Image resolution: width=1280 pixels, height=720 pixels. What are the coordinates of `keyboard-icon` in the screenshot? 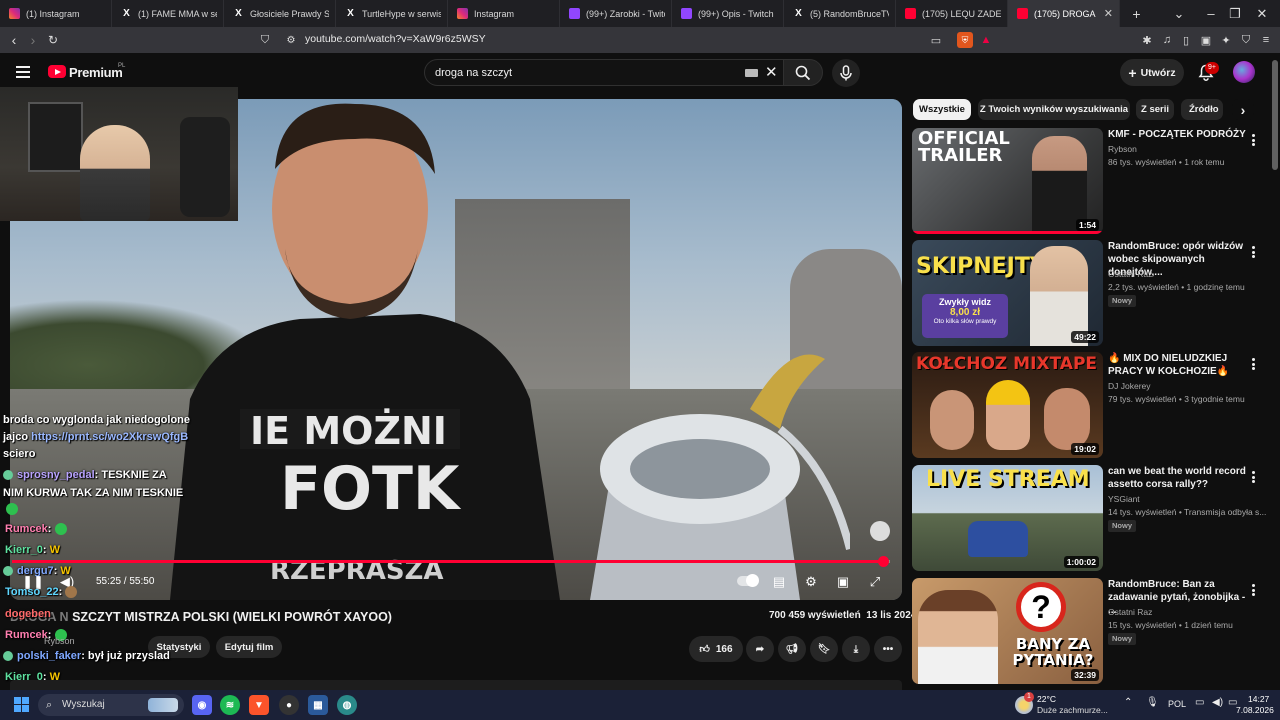 It's located at (751, 73).